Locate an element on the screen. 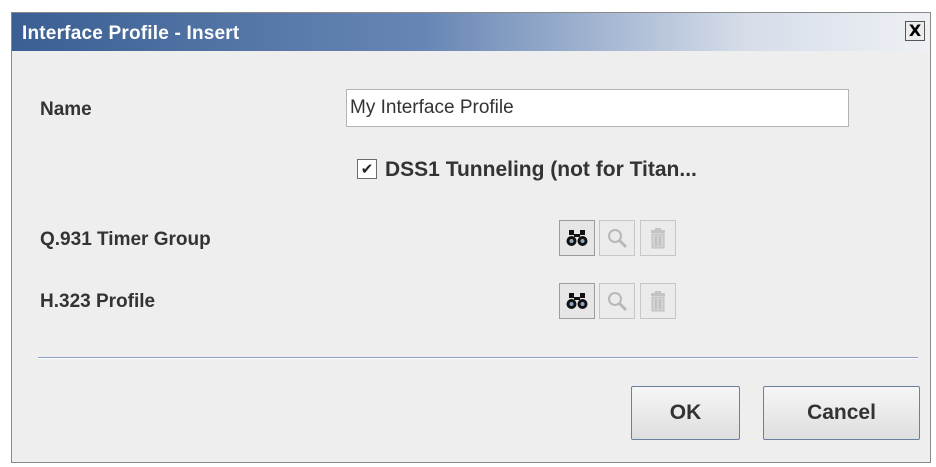 Image resolution: width=936 pixels, height=467 pixels. h323-profile-label: H.323 Profile is located at coordinates (98, 301).